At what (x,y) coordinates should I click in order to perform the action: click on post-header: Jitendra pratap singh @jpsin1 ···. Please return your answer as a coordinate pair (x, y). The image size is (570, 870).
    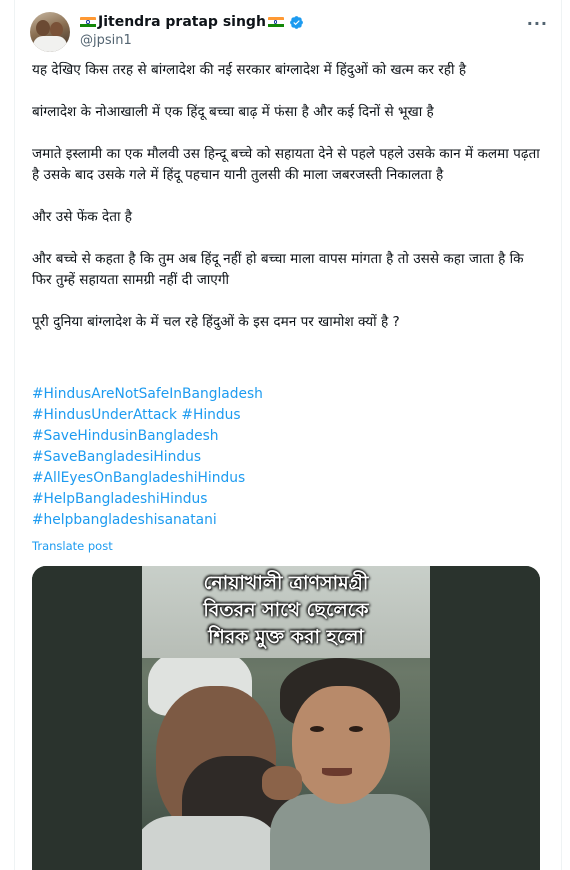
    Looking at the image, I should click on (295, 31).